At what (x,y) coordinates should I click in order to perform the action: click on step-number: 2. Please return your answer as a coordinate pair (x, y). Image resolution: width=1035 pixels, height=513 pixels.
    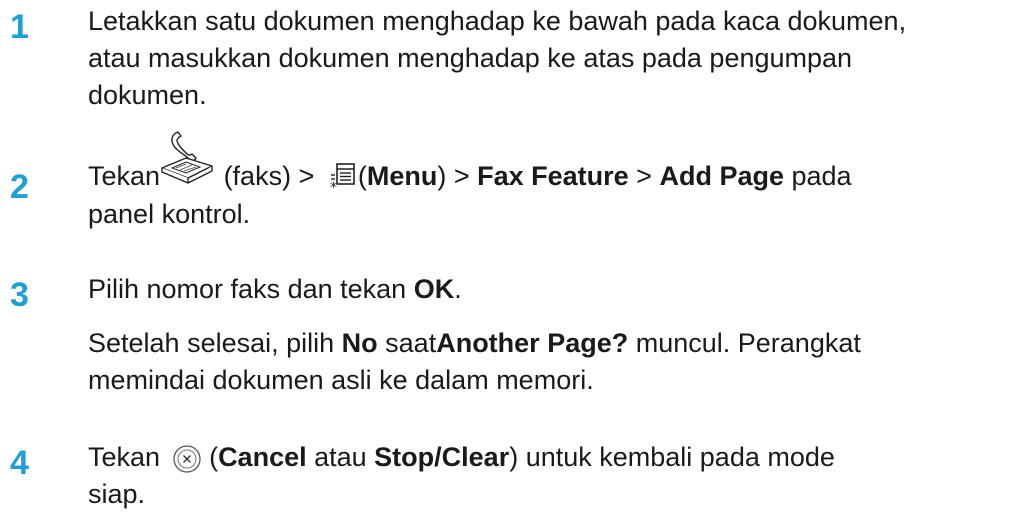
    Looking at the image, I should click on (19, 187).